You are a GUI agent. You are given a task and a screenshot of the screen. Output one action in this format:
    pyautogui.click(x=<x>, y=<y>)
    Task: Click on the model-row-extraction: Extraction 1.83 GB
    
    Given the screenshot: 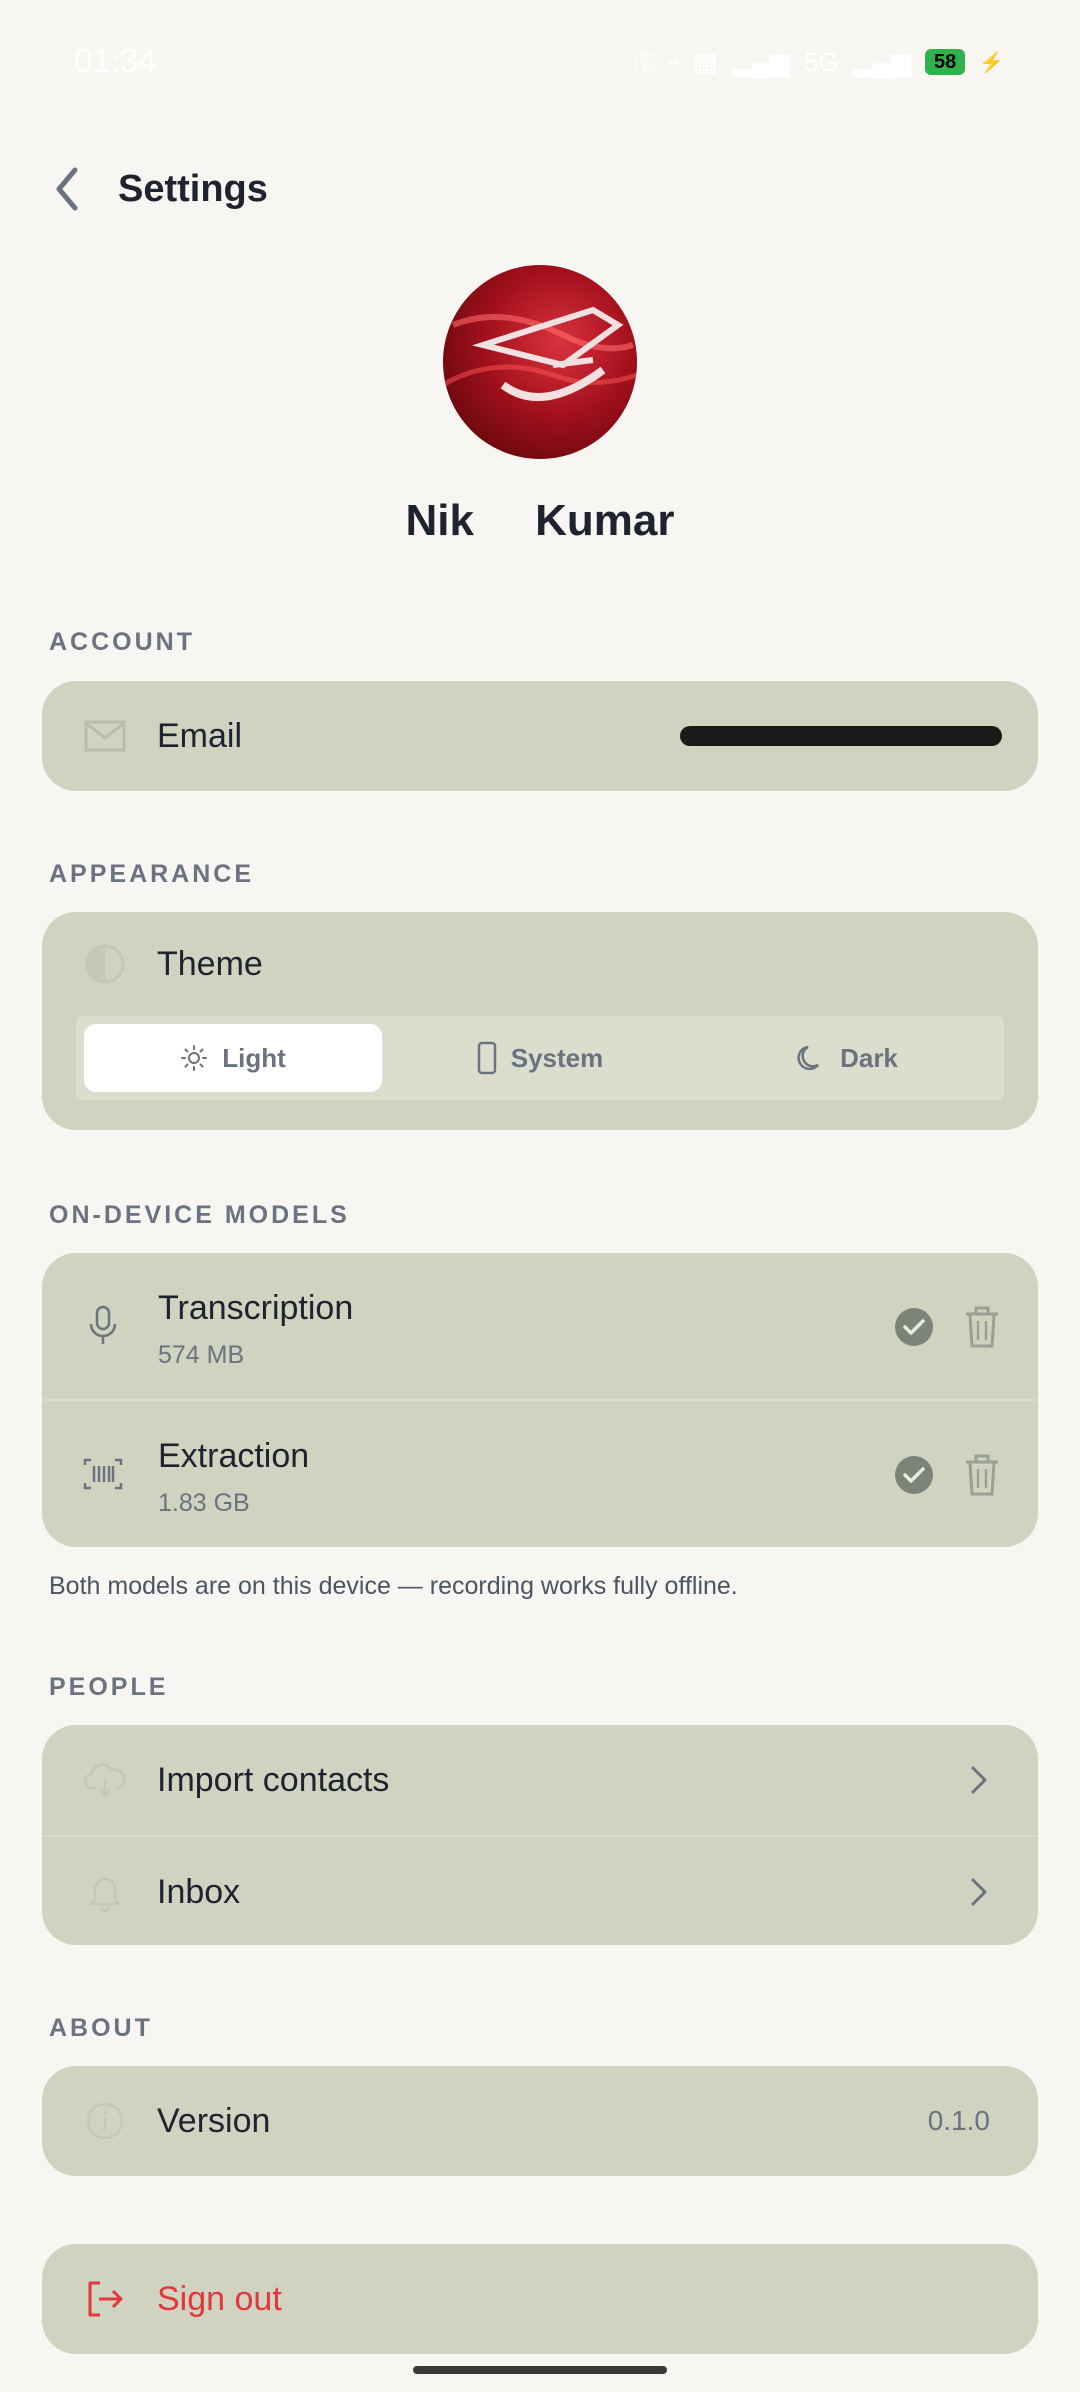 What is the action you would take?
    pyautogui.click(x=540, y=1474)
    